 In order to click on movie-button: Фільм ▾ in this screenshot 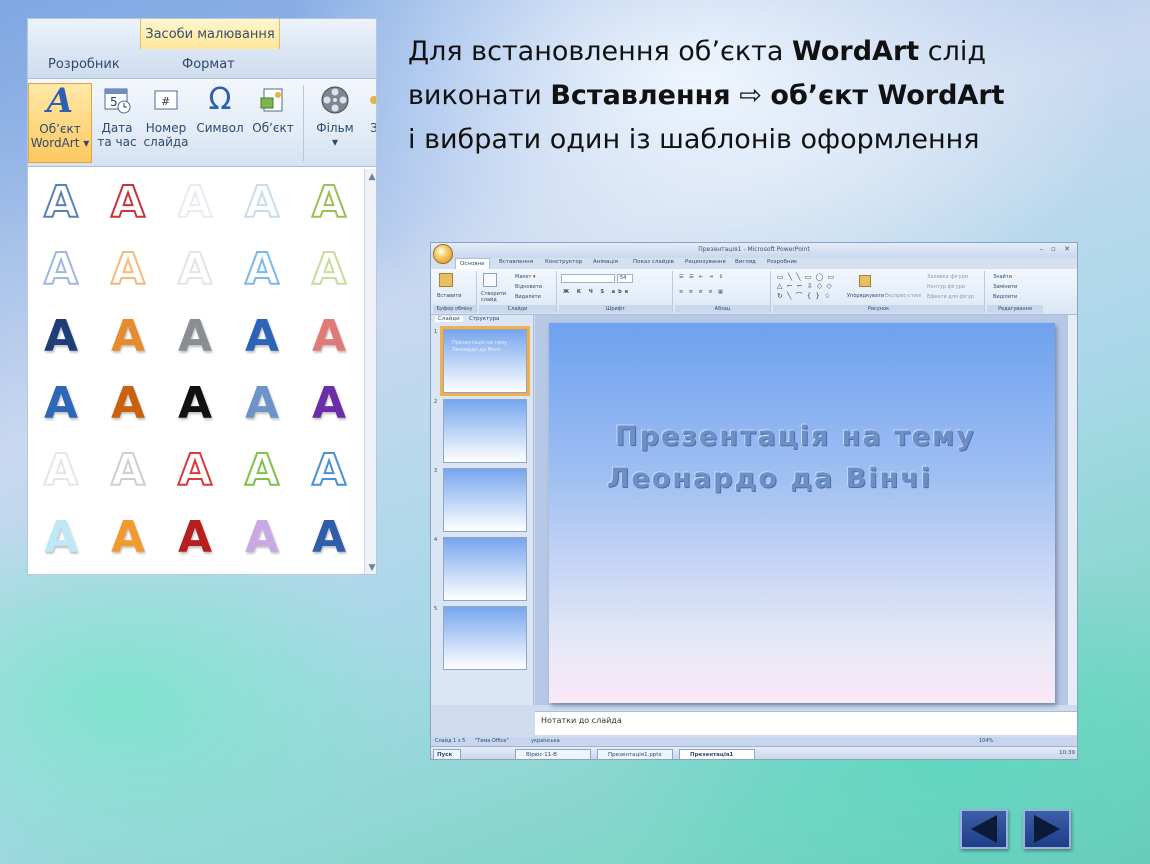, I will do `click(335, 116)`.